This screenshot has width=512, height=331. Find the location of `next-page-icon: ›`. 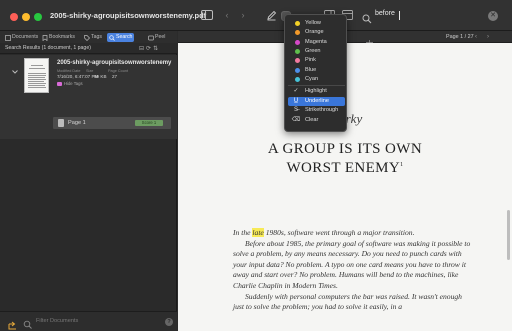

next-page-icon: › is located at coordinates (488, 37).